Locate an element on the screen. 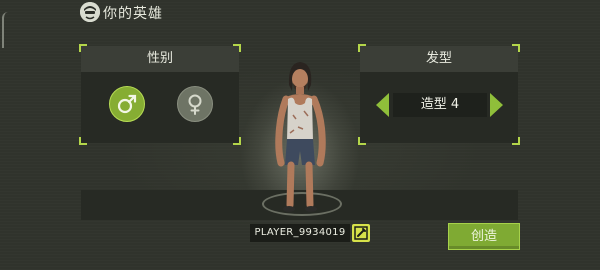  hero-character-model is located at coordinates (300, 140).